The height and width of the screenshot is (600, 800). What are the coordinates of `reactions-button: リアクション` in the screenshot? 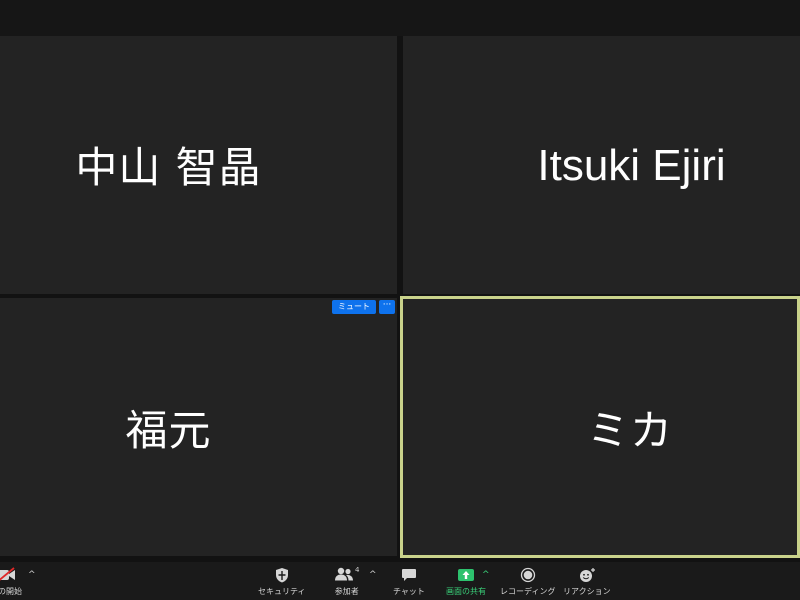 It's located at (587, 581).